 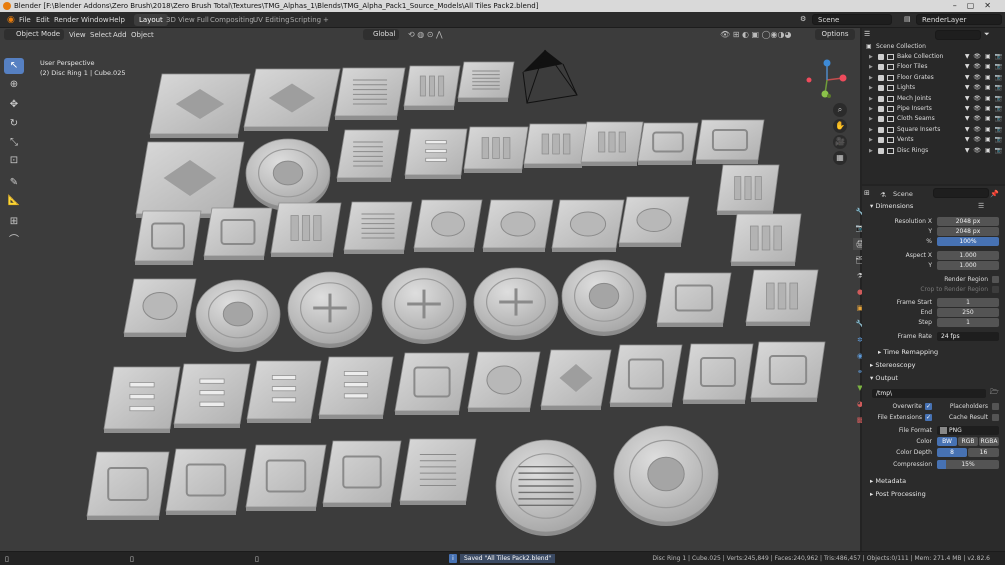 I want to click on scale-tool-icon: ⤡, so click(x=14, y=143).